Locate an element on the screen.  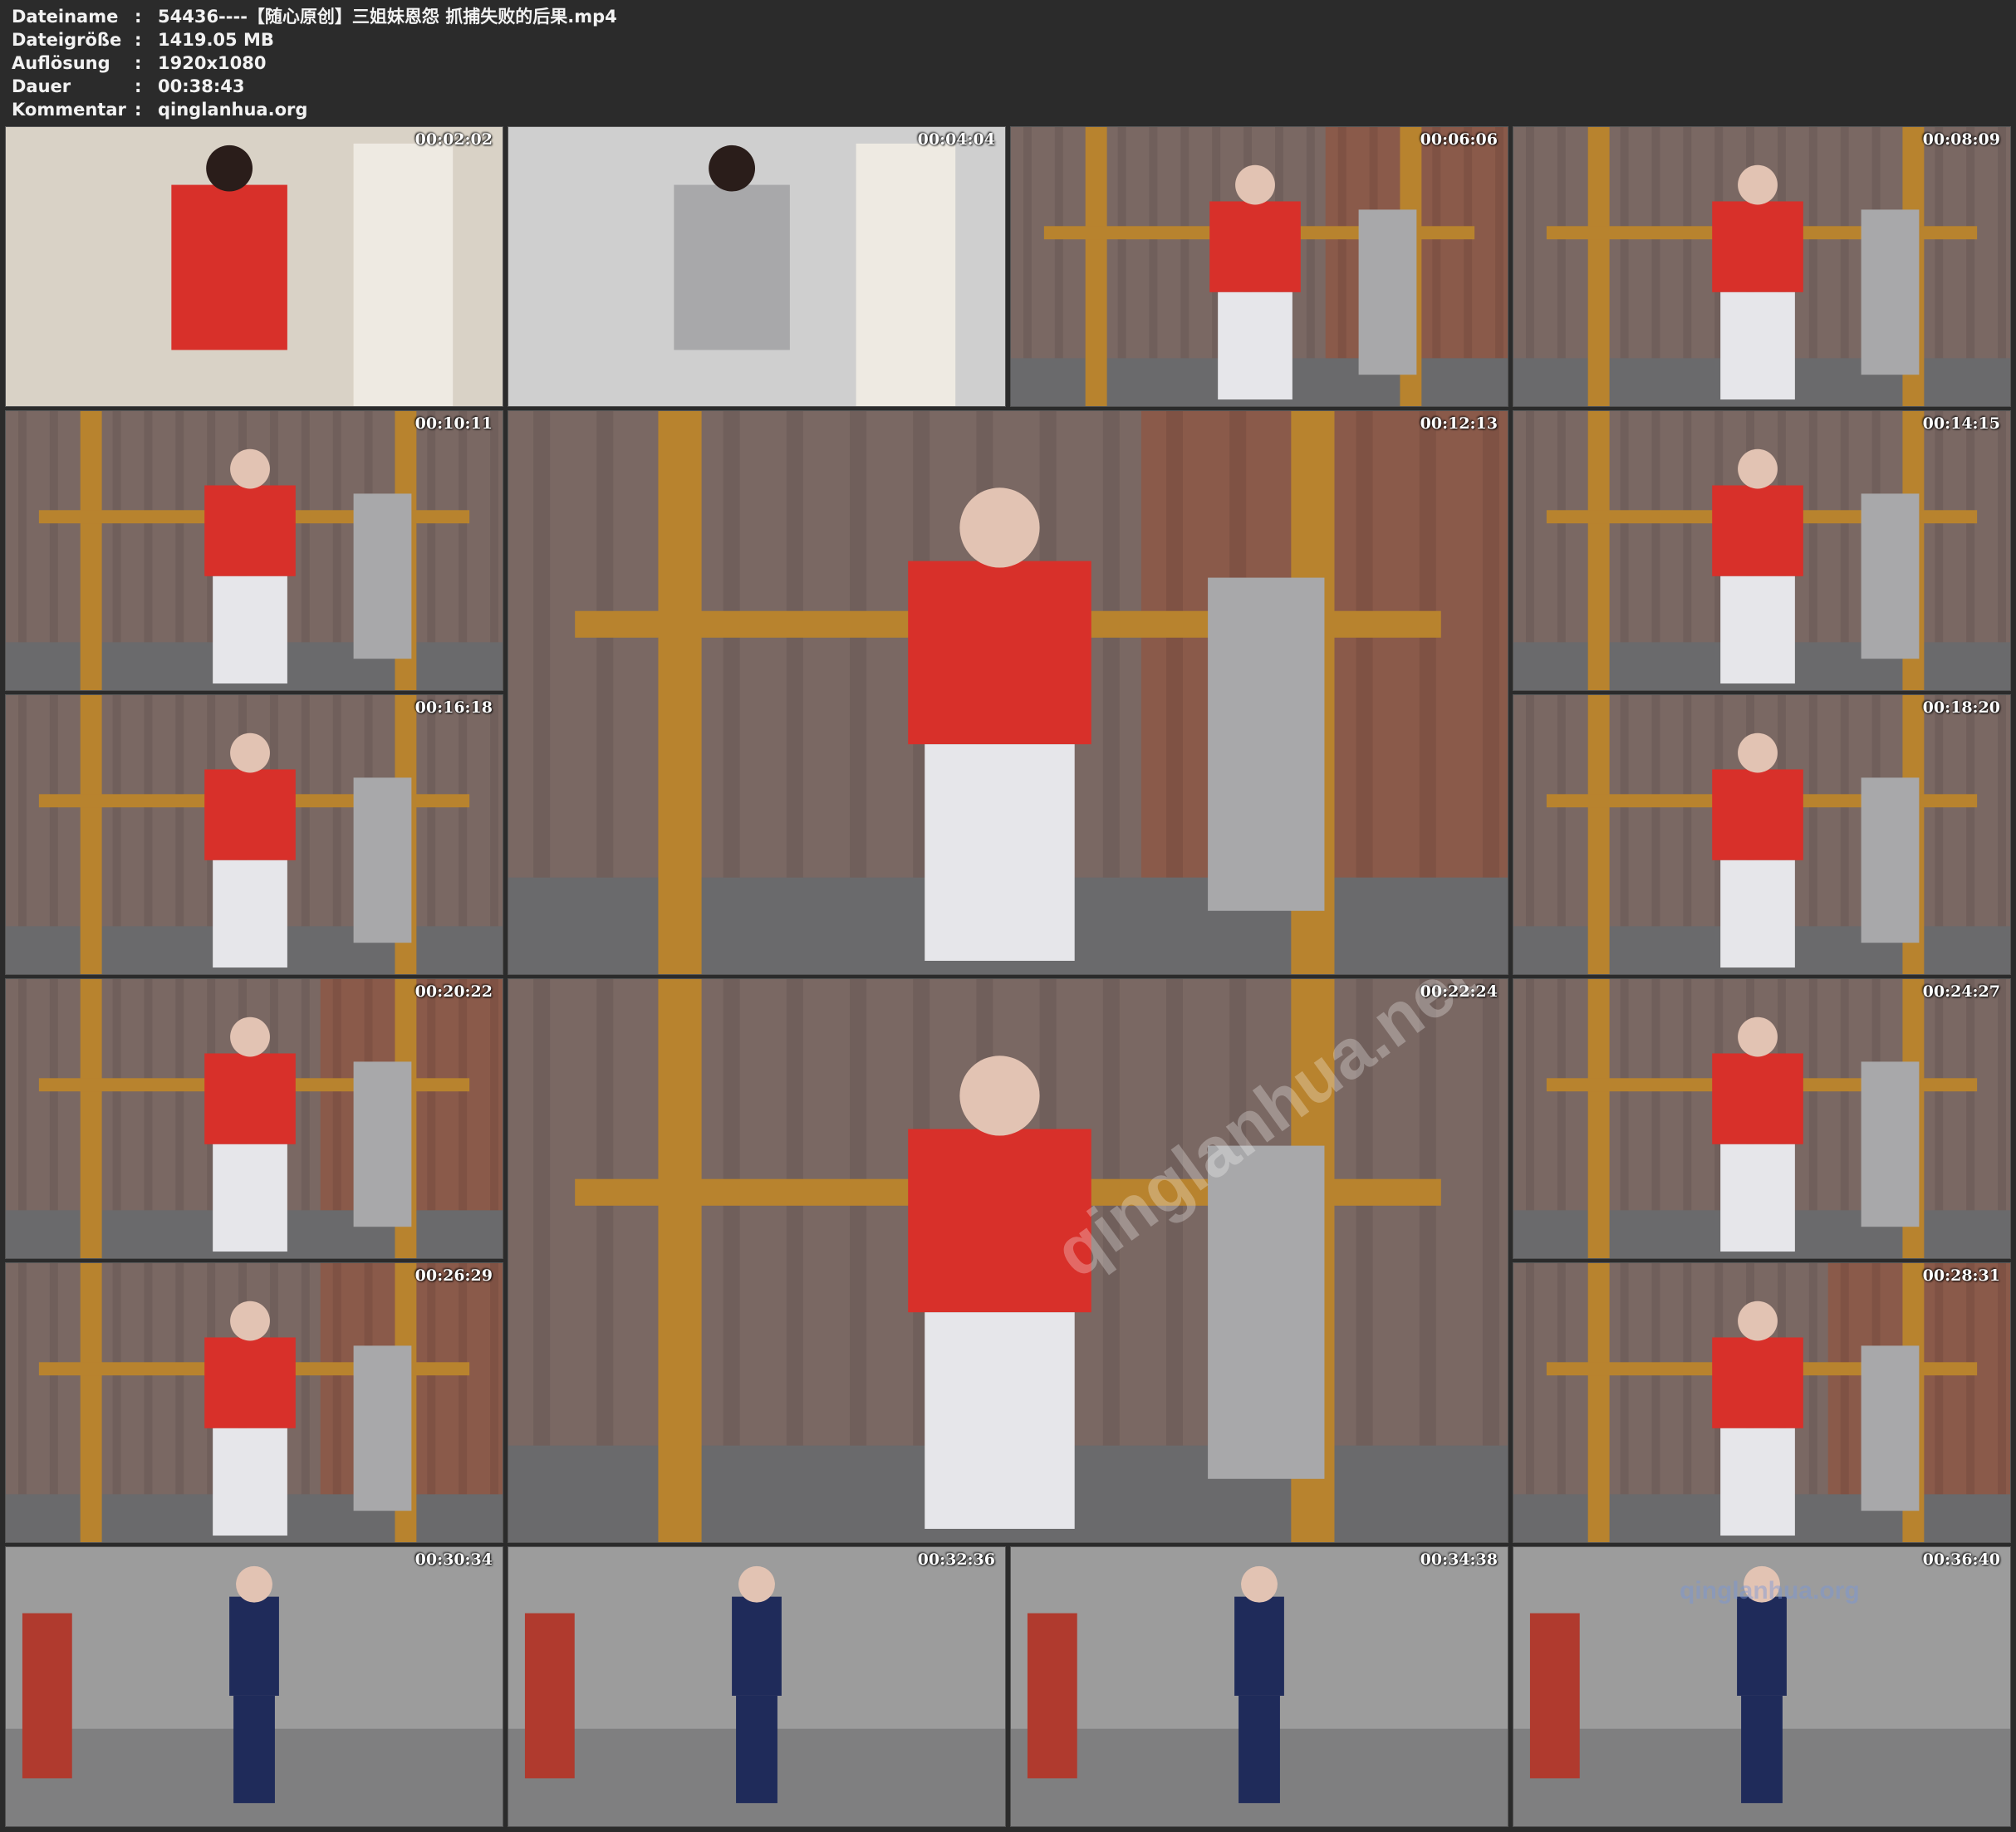
timestamp: 00:06:06 is located at coordinates (1459, 139).